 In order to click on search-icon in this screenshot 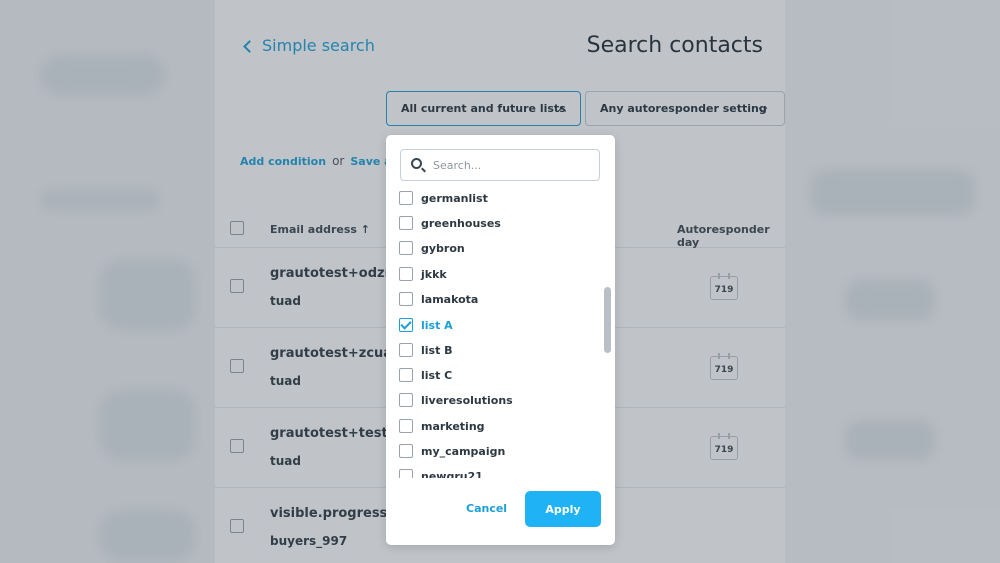, I will do `click(416, 163)`.